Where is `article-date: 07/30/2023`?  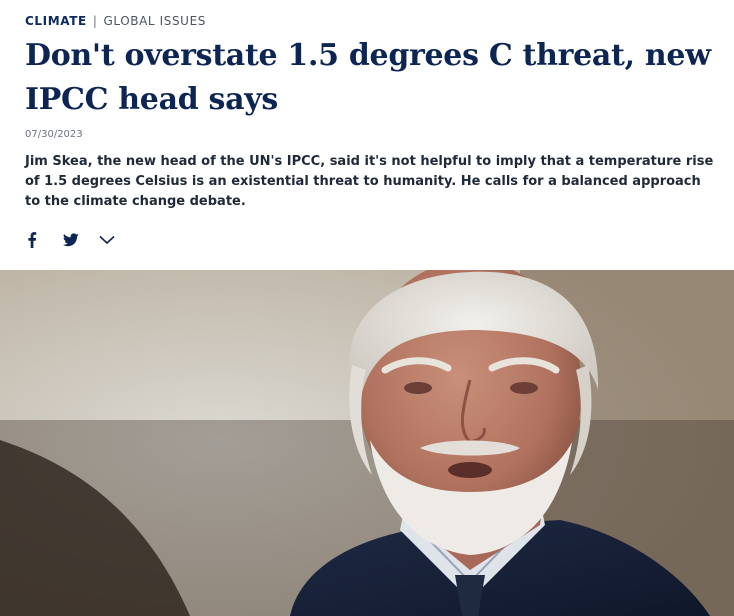 article-date: 07/30/2023 is located at coordinates (54, 134).